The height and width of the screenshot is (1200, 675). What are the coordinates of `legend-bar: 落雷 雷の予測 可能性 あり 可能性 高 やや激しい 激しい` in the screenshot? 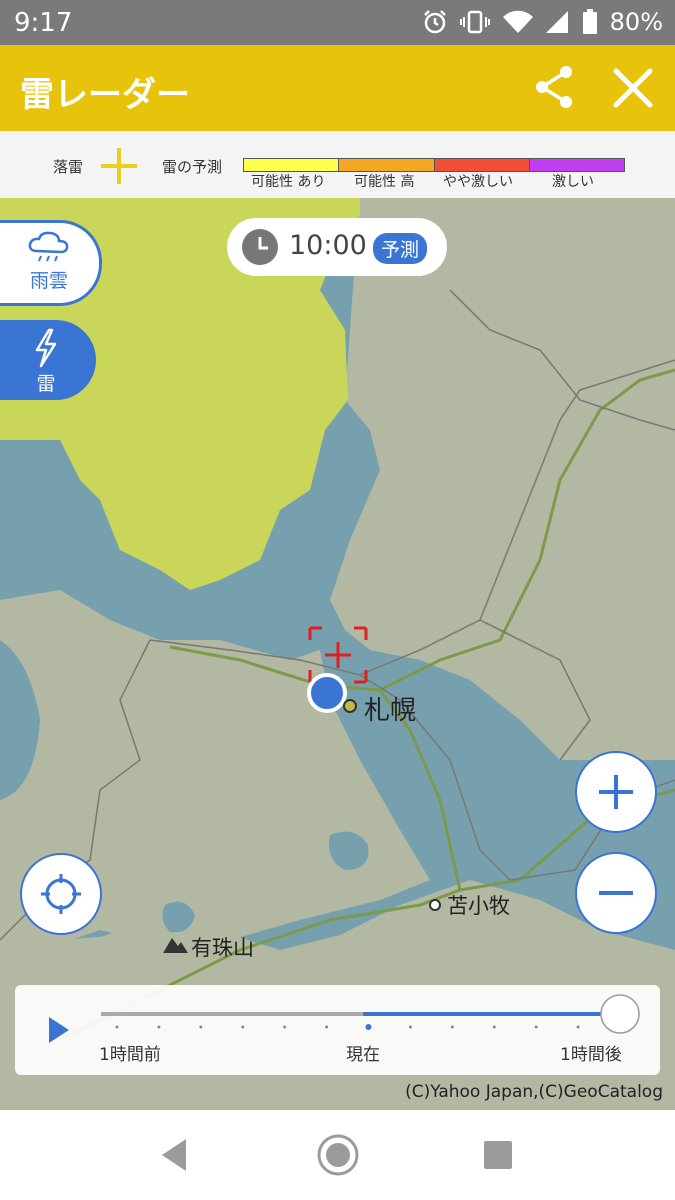 It's located at (337, 164).